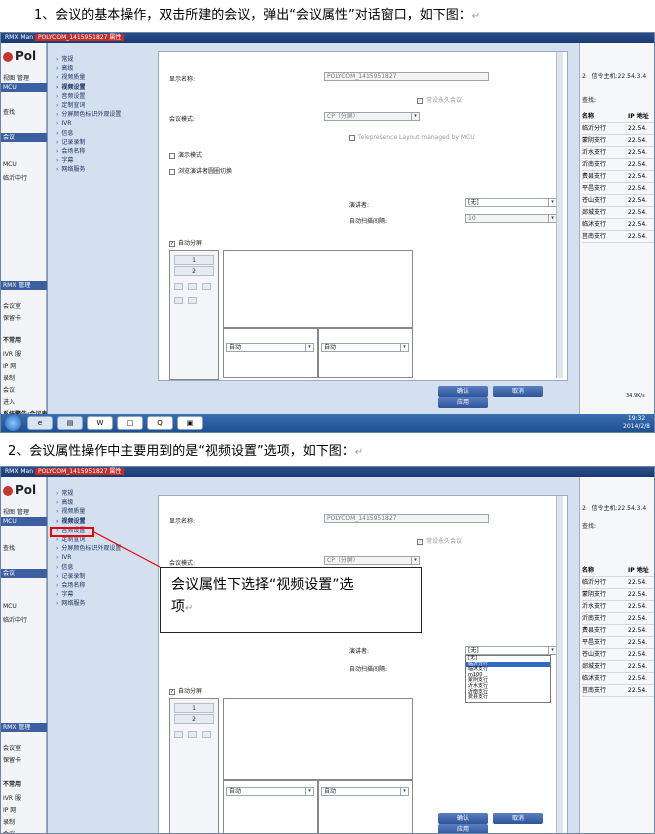 The height and width of the screenshot is (834, 655). I want to click on linyi-item-2: 临沂中行, so click(15, 619).